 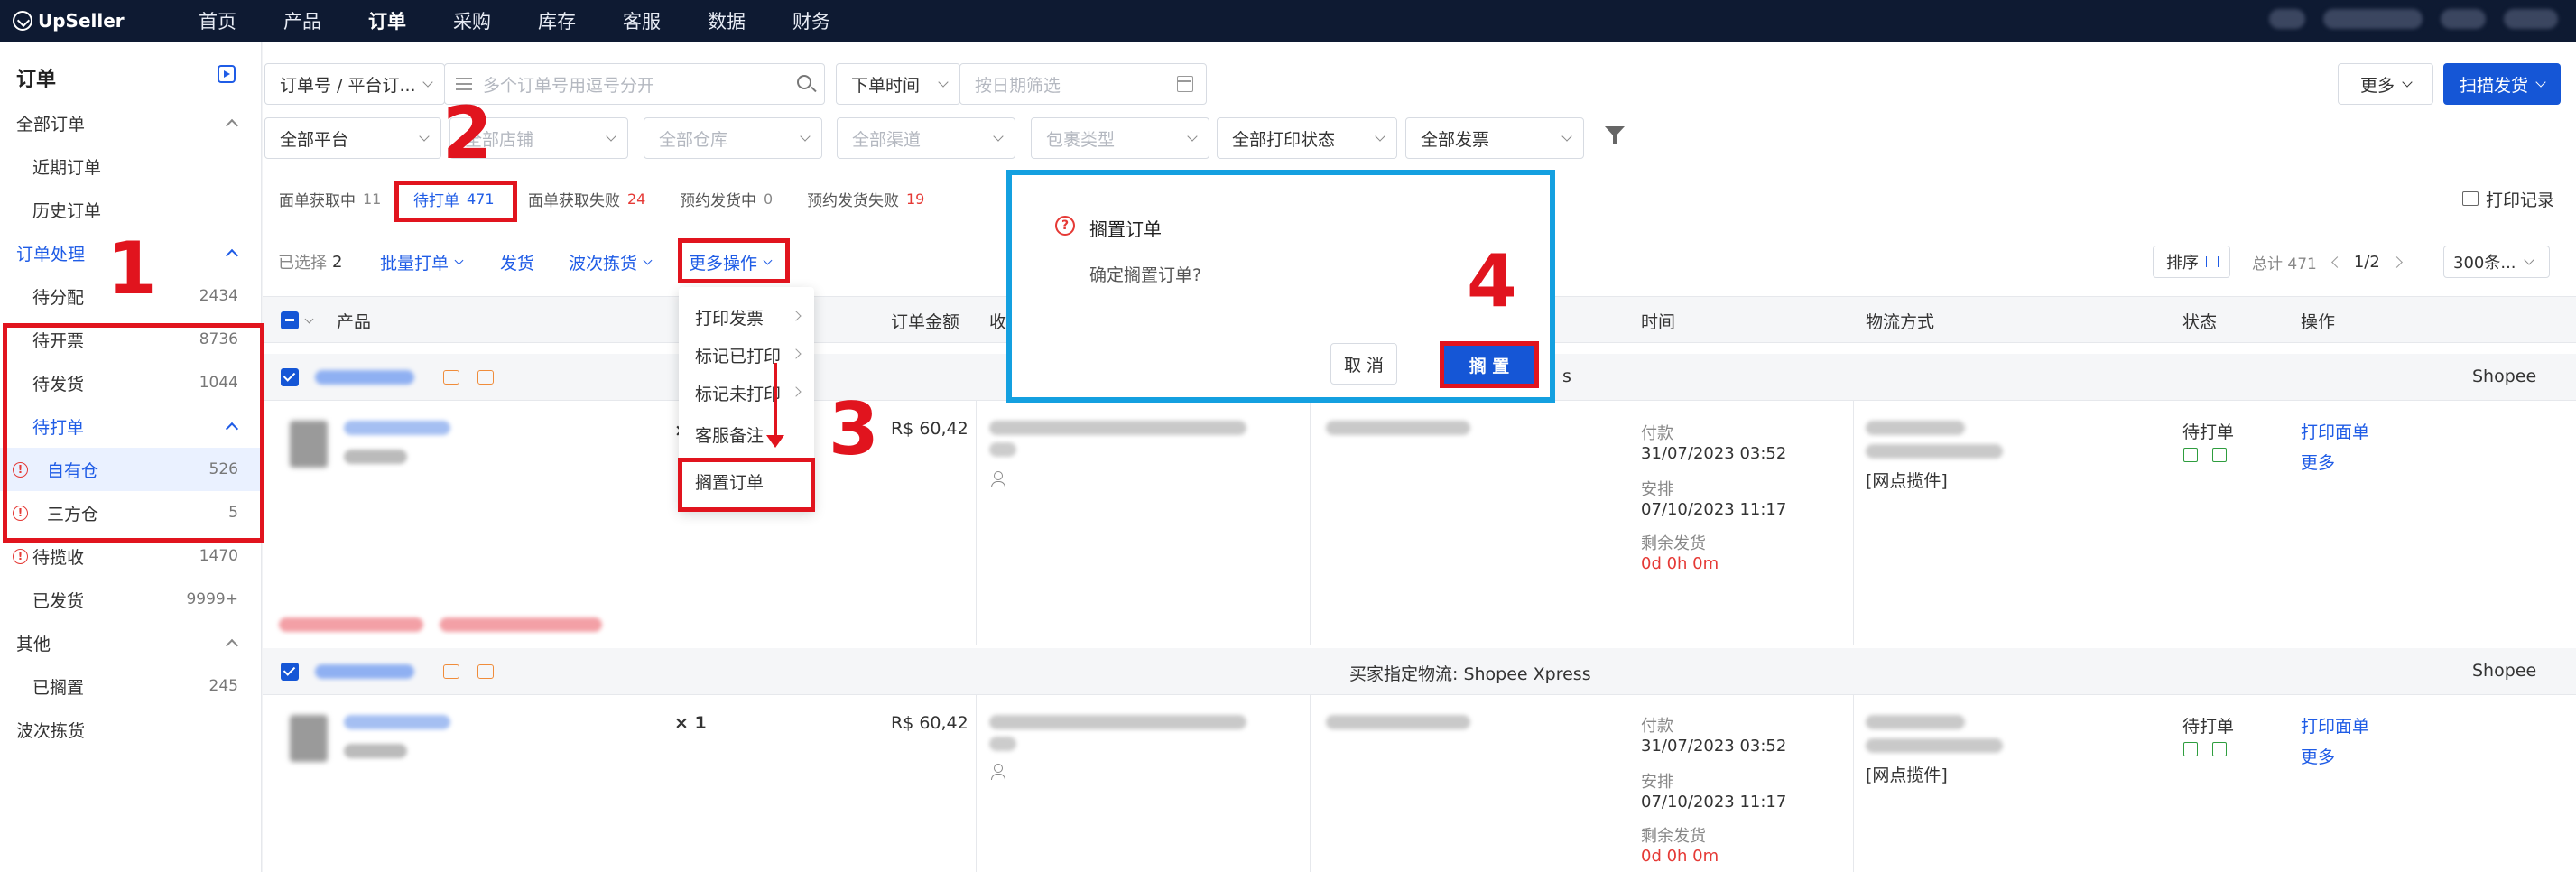 What do you see at coordinates (387, 20) in the screenshot?
I see `nav-orders: 订单` at bounding box center [387, 20].